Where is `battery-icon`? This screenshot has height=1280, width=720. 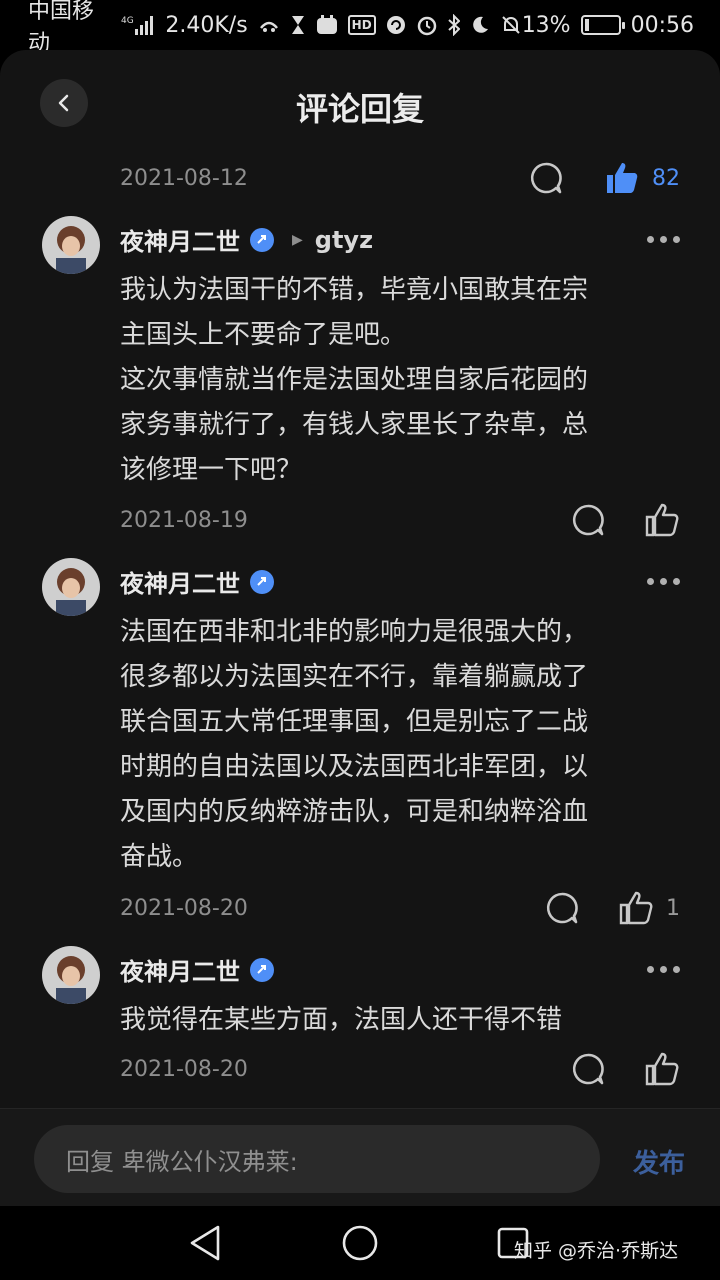 battery-icon is located at coordinates (602, 25).